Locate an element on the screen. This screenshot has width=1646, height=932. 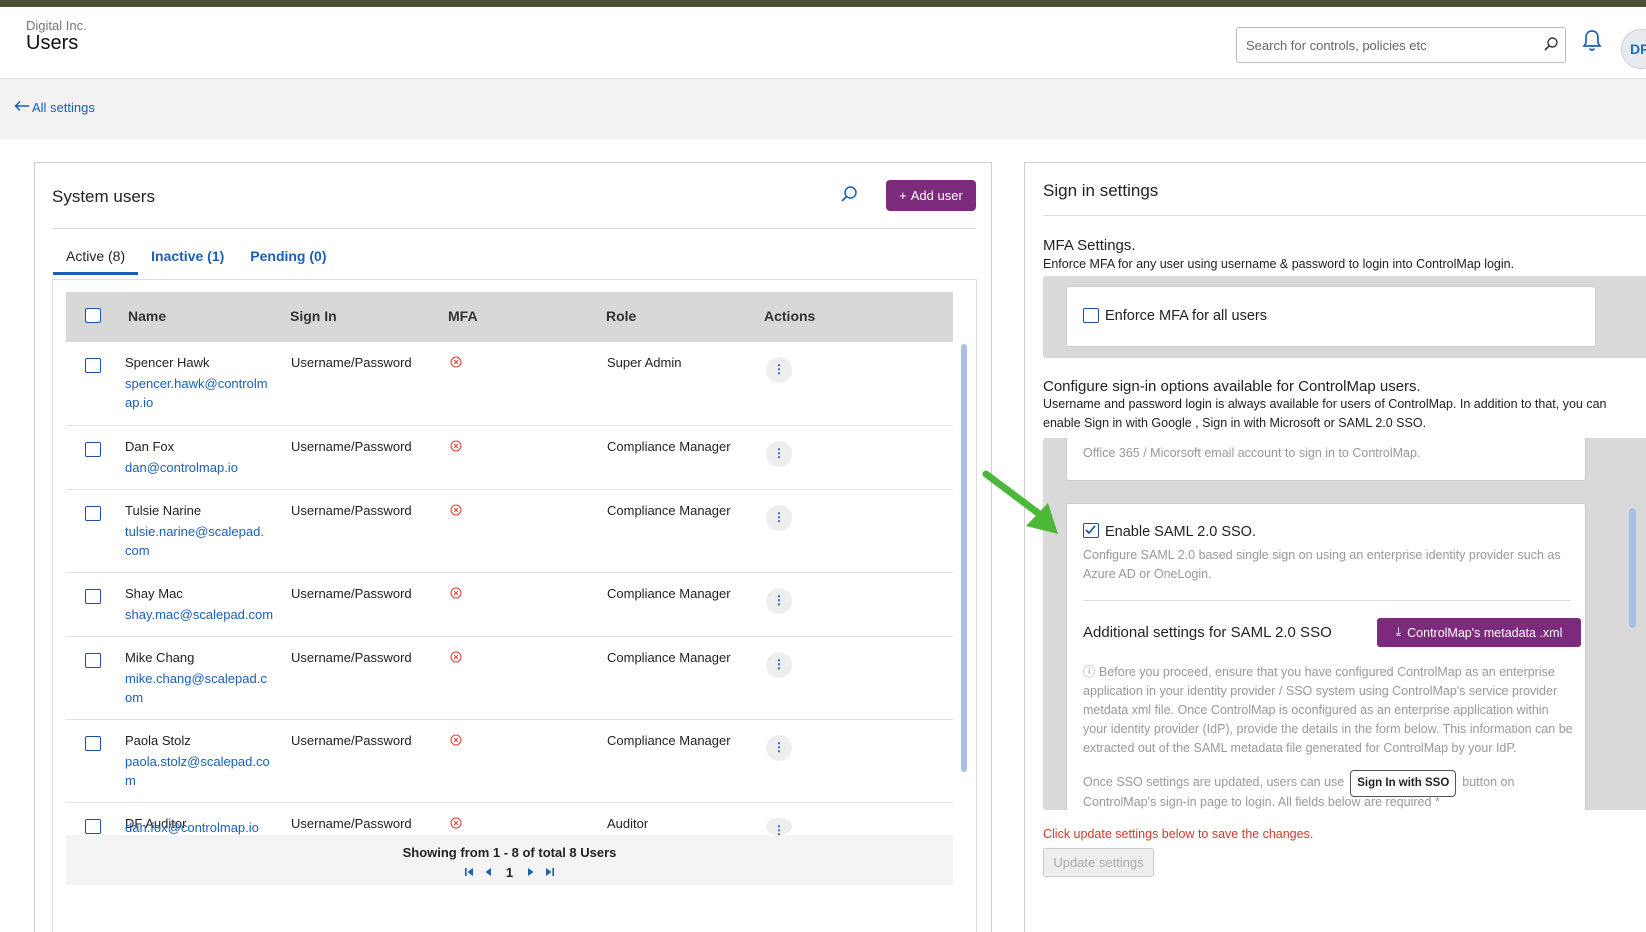
sso-note-after: button on is located at coordinates (1488, 782).